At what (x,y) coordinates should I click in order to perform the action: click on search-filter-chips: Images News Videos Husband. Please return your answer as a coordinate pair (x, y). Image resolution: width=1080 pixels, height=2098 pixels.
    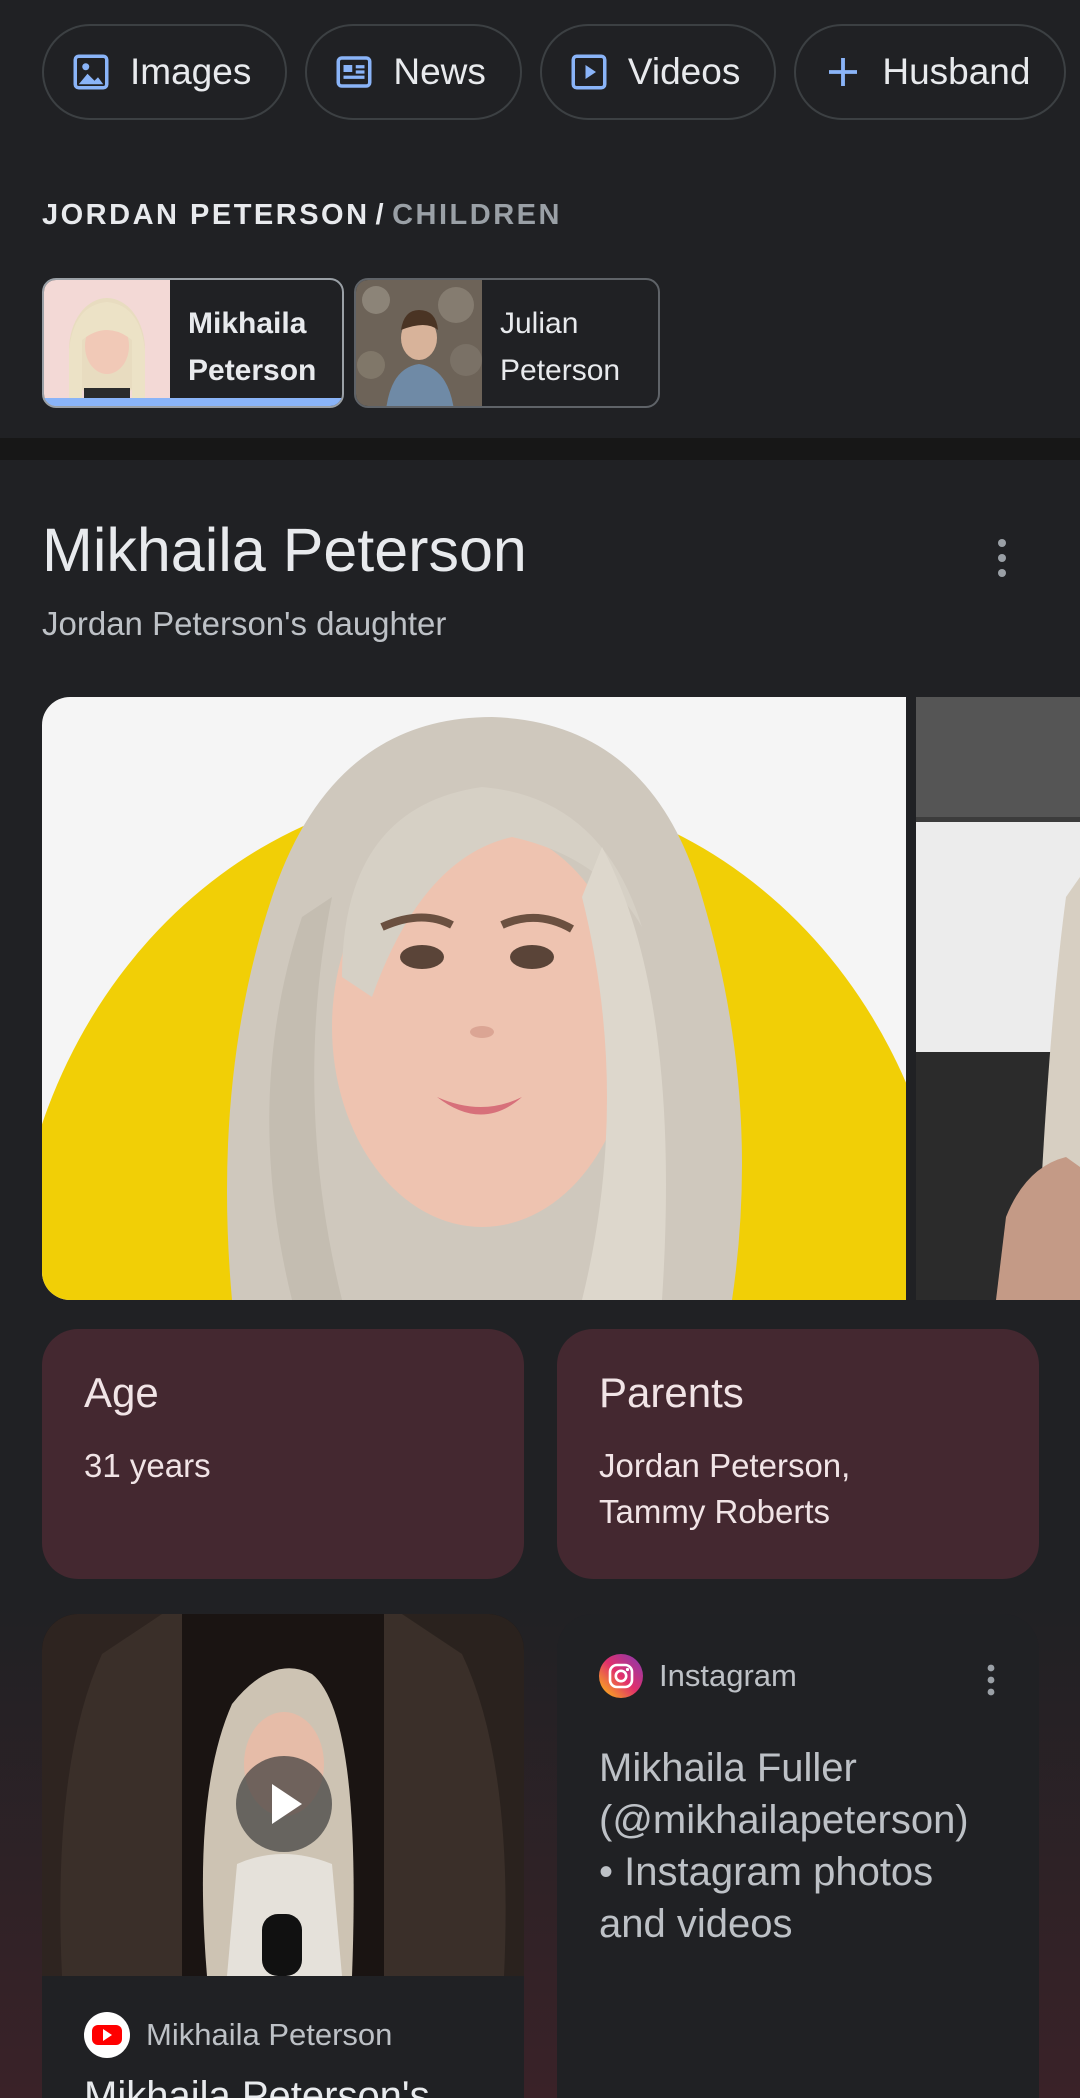
    Looking at the image, I should click on (540, 72).